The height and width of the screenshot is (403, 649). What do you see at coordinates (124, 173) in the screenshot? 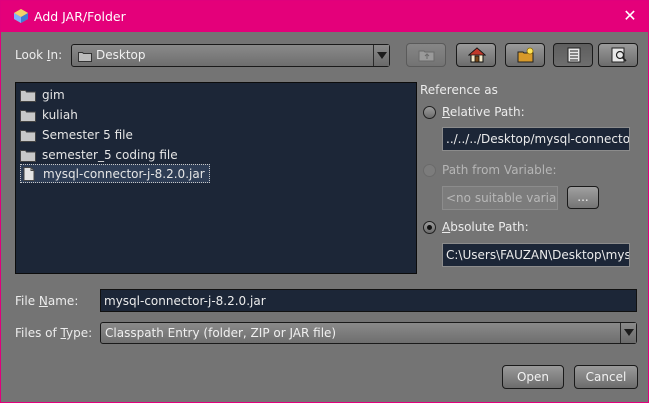
I see `file-name: mysql-connector-j-8.2.0.jar` at bounding box center [124, 173].